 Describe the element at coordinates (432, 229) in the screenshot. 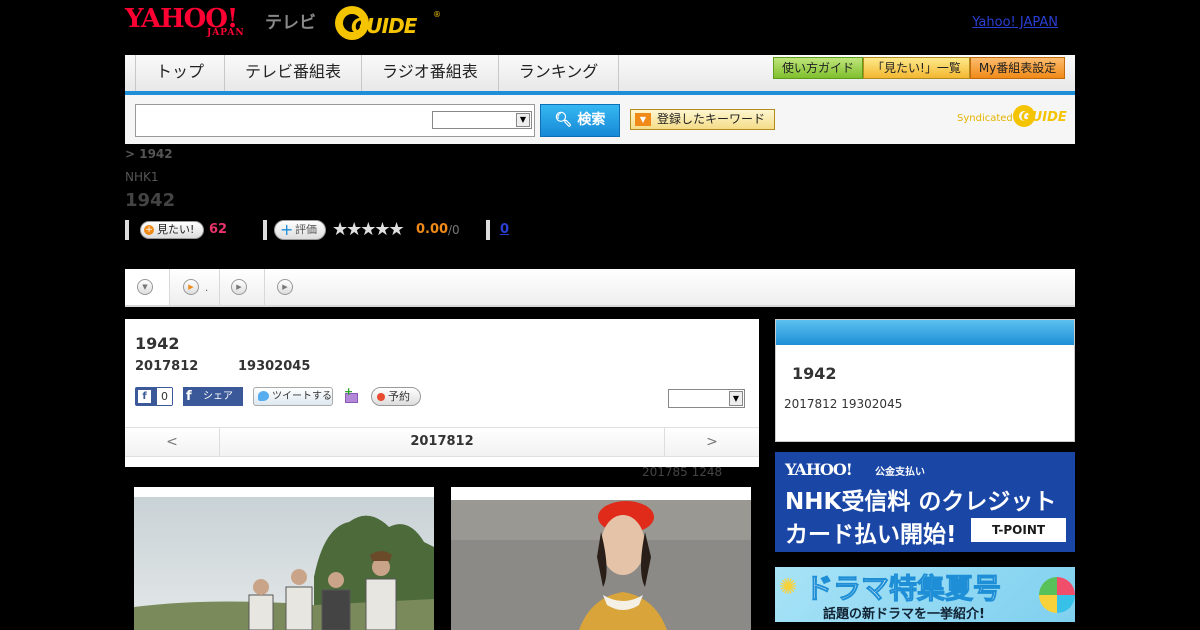

I see `rating-score: 0.00` at that location.